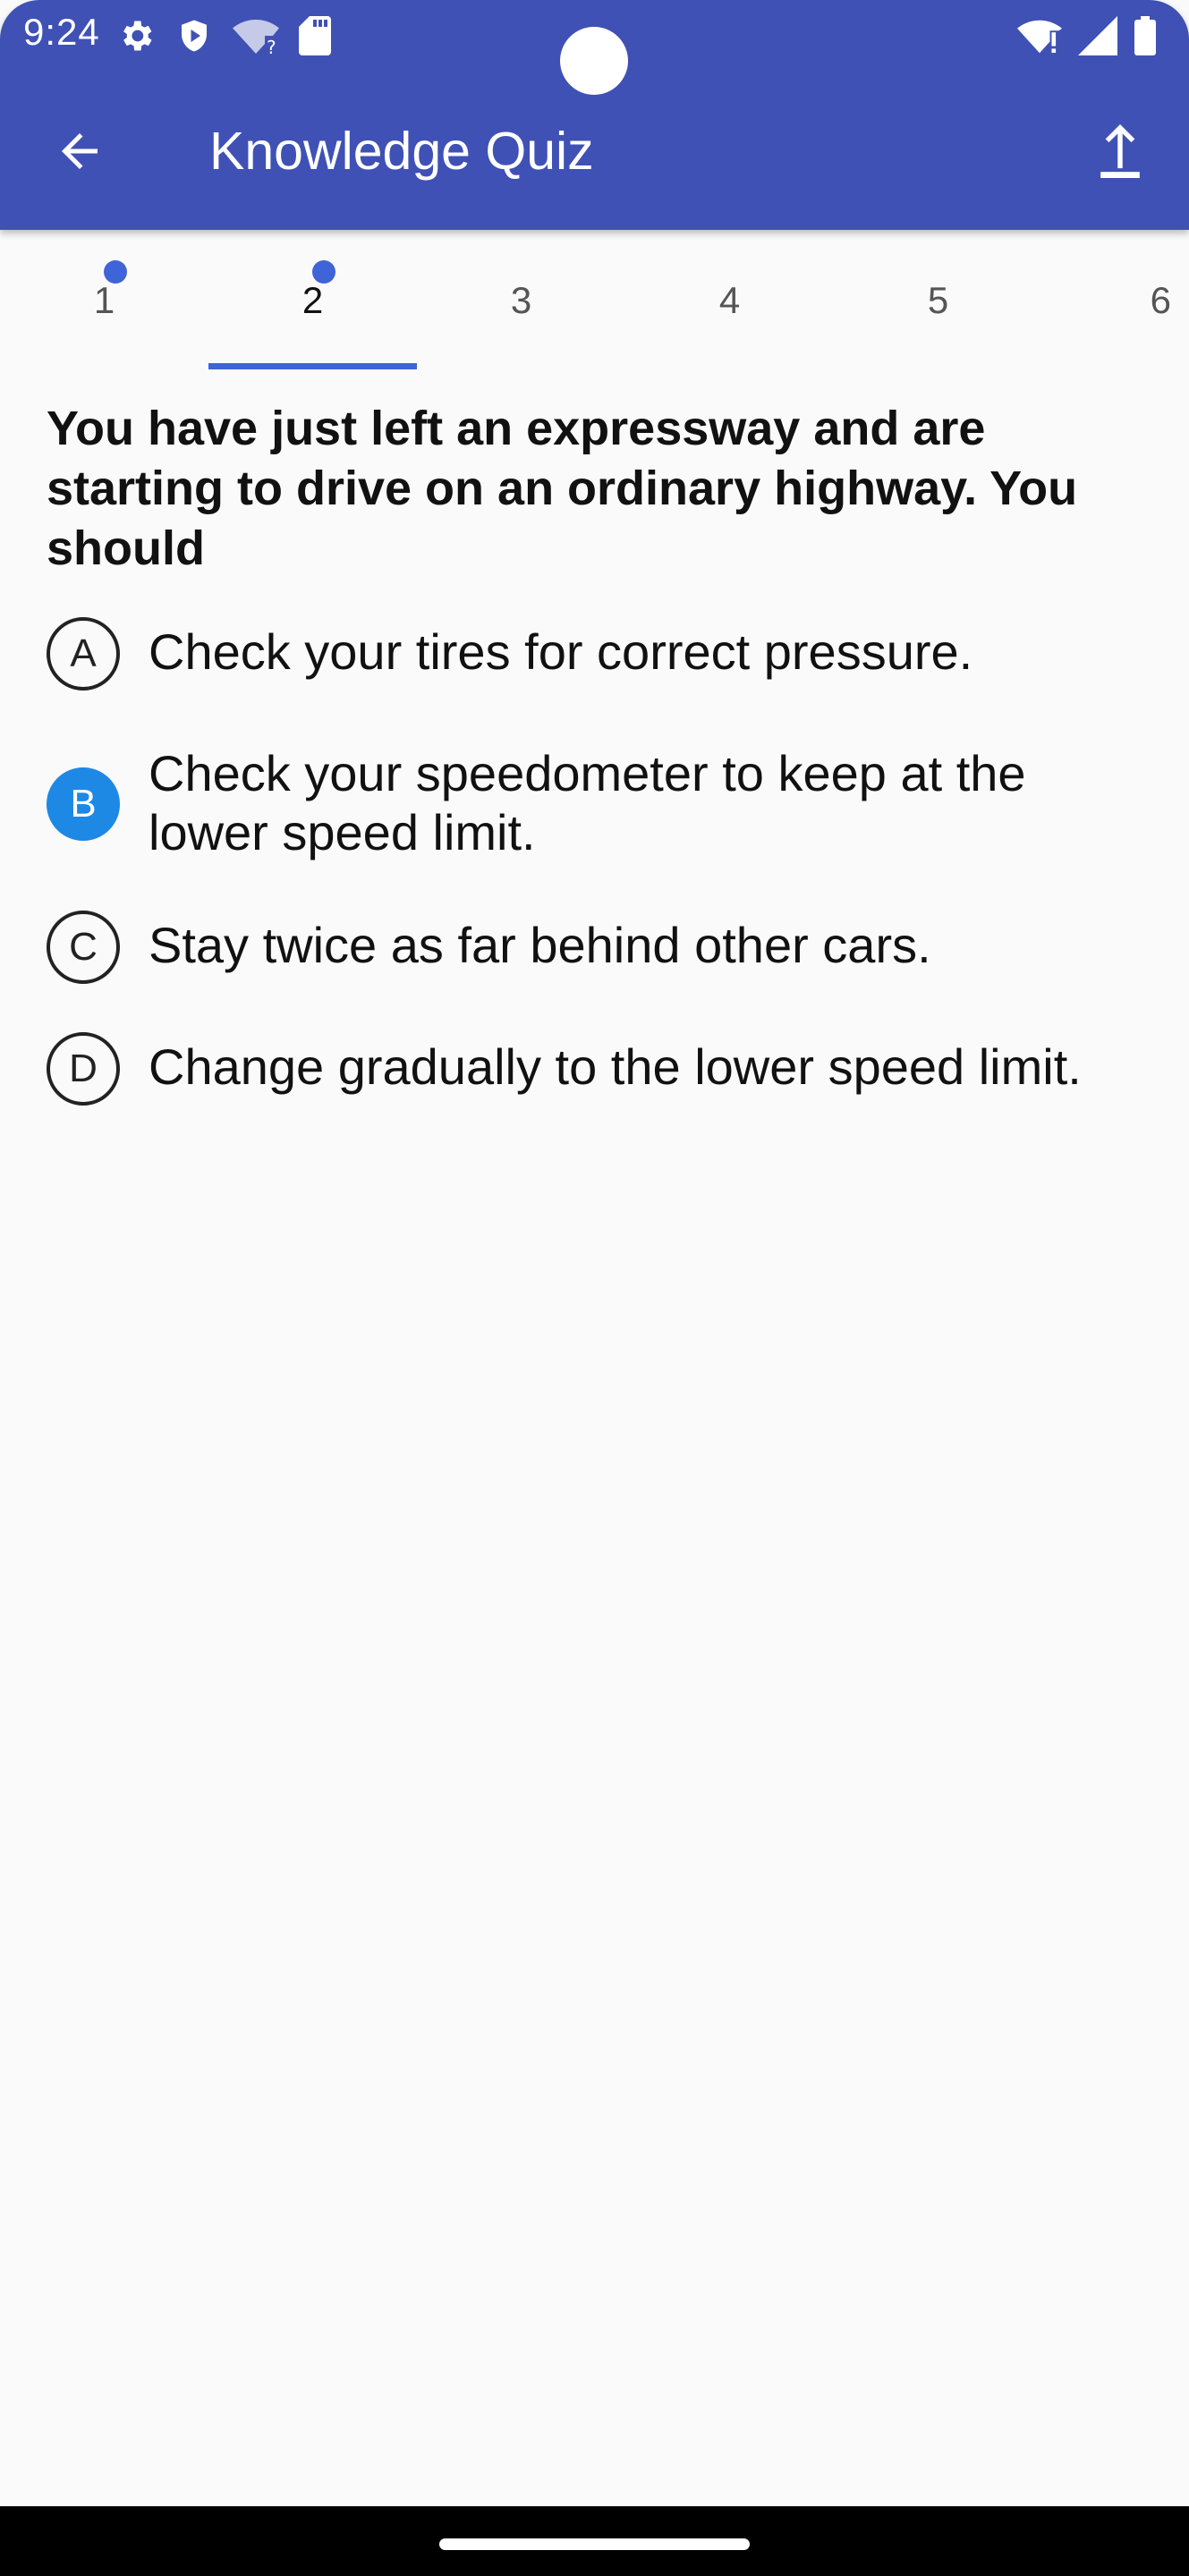 The width and height of the screenshot is (1189, 2576). I want to click on system-nav-bar, so click(594, 2541).